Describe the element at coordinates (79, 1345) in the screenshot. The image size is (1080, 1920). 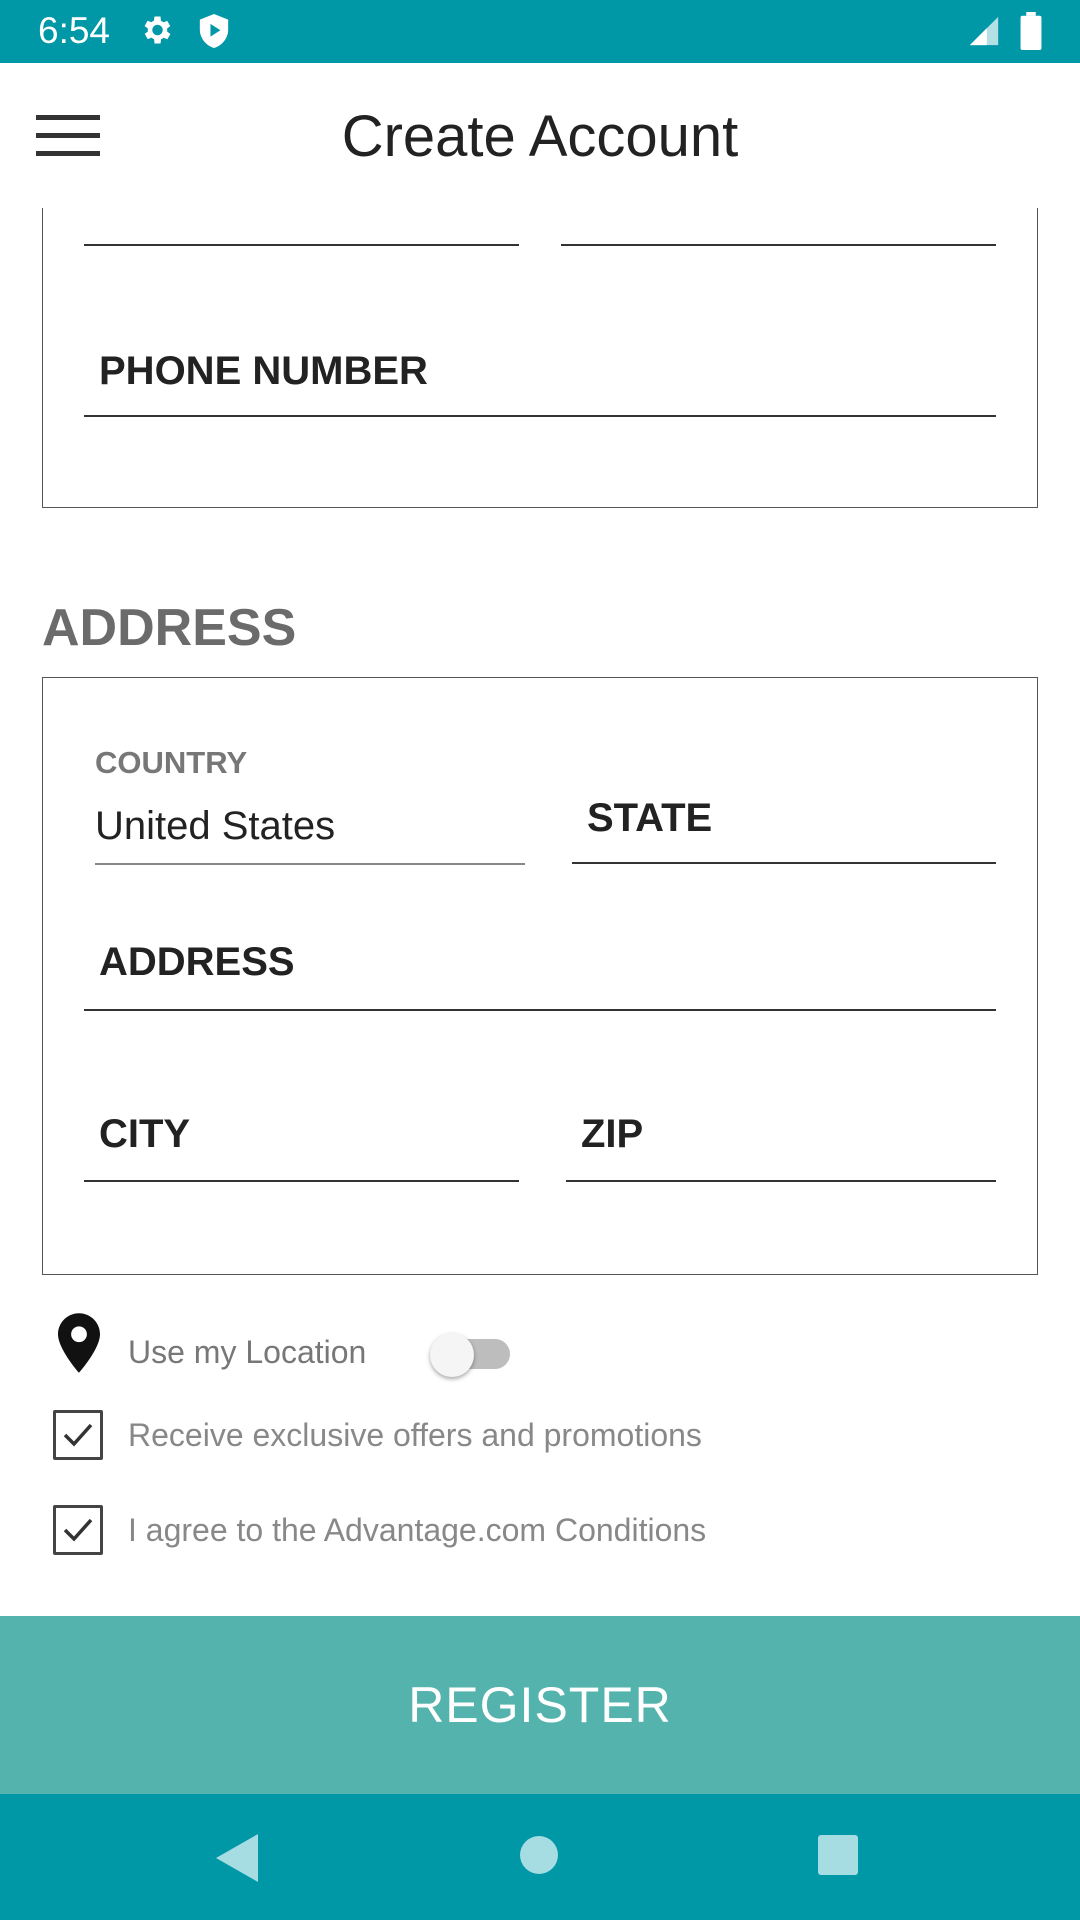
I see `location-pin-icon` at that location.